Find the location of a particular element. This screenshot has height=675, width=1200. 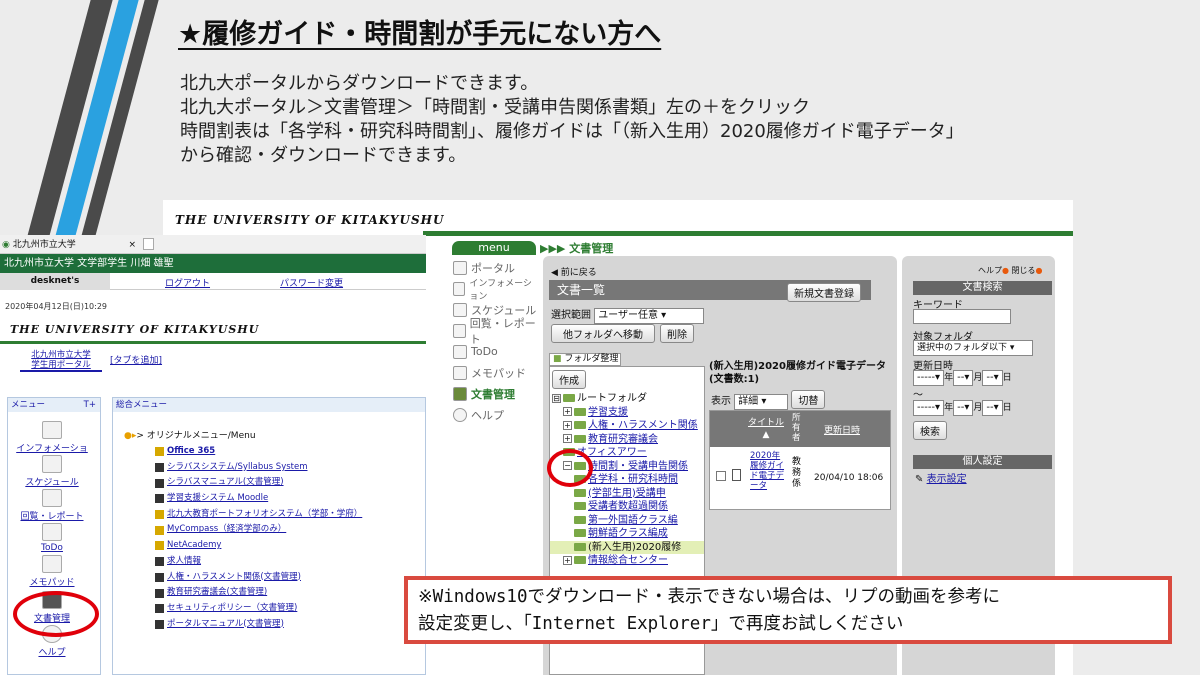

menu-link: シラバスシステム/Syllabus System is located at coordinates (290, 468).